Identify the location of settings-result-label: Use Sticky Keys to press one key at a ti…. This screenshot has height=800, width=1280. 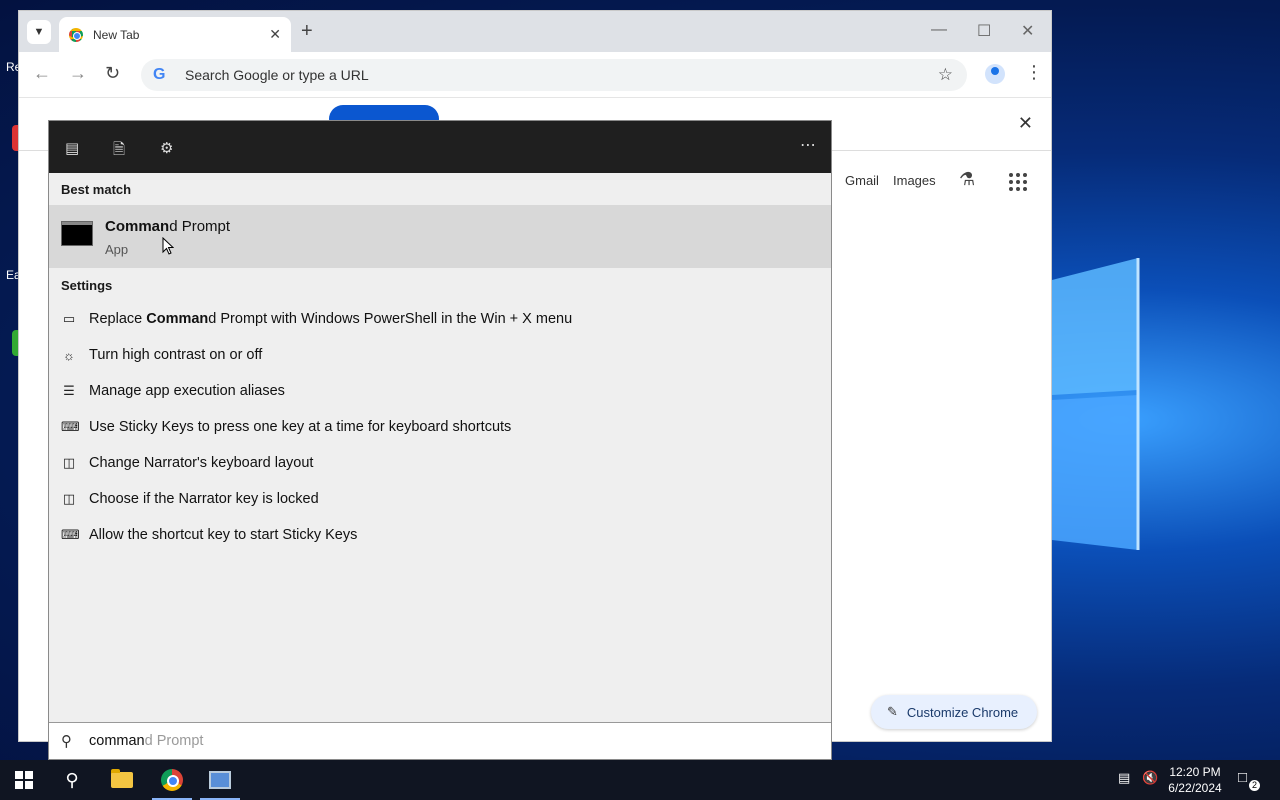
(300, 427).